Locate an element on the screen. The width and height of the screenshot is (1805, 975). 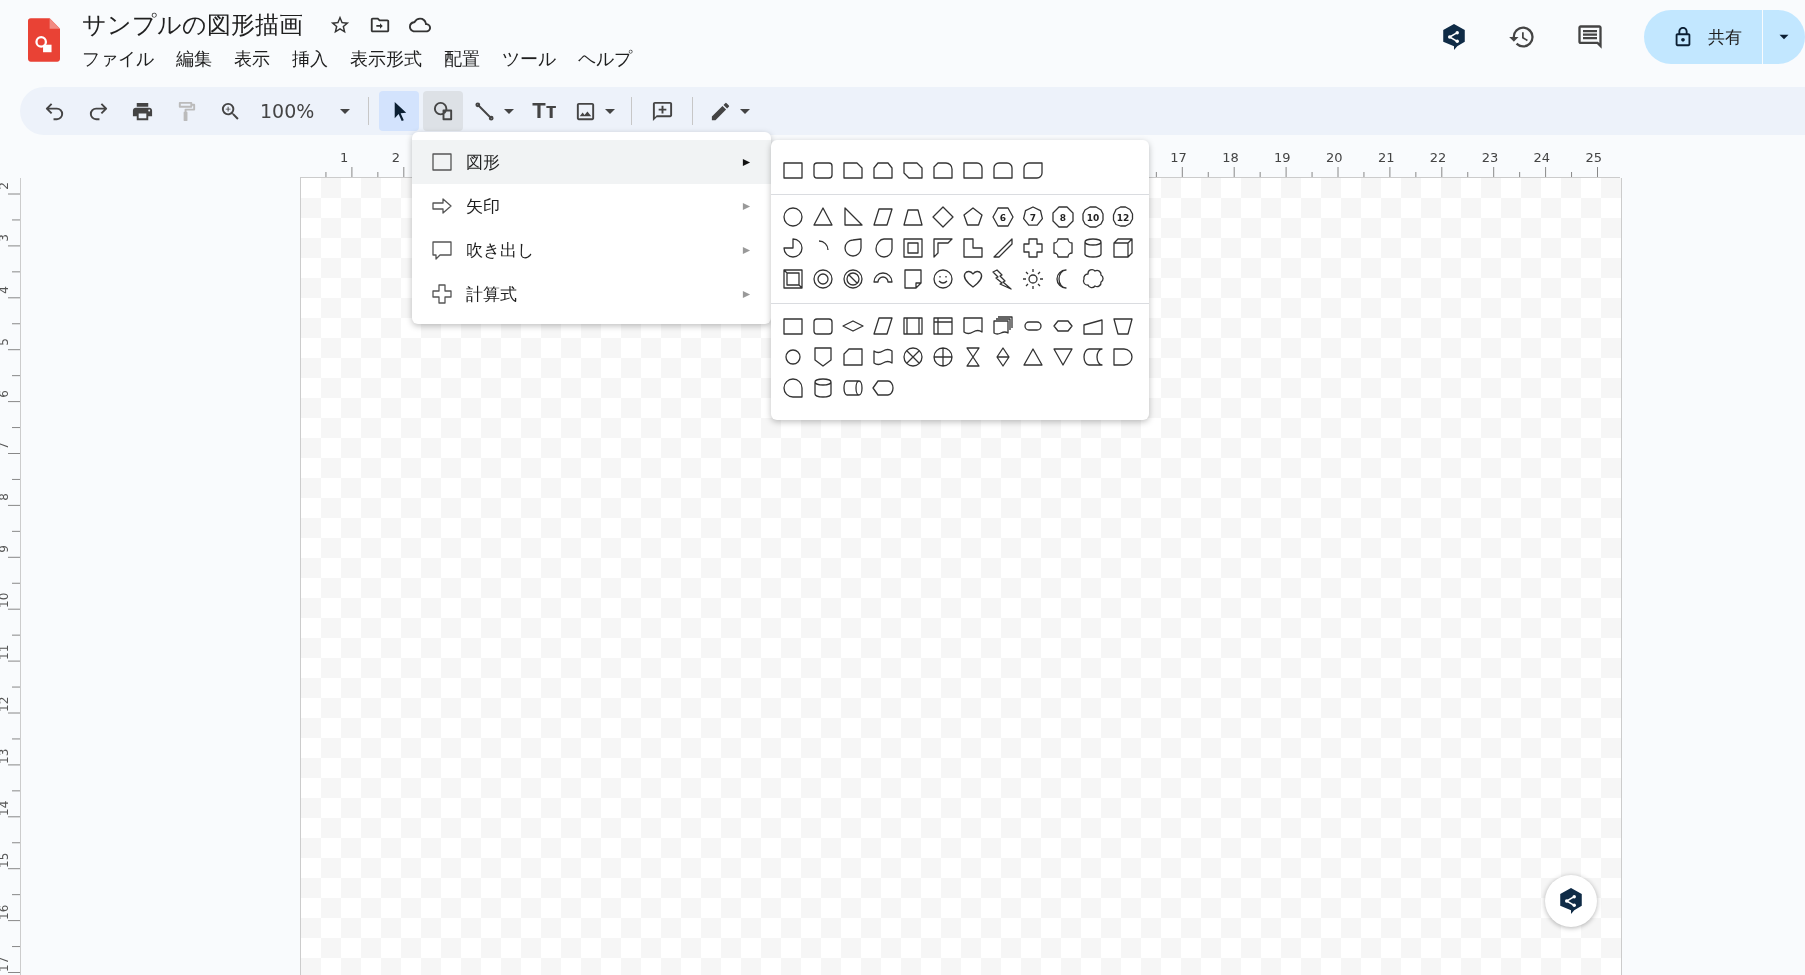
drawings-logo-icon is located at coordinates (44, 40).